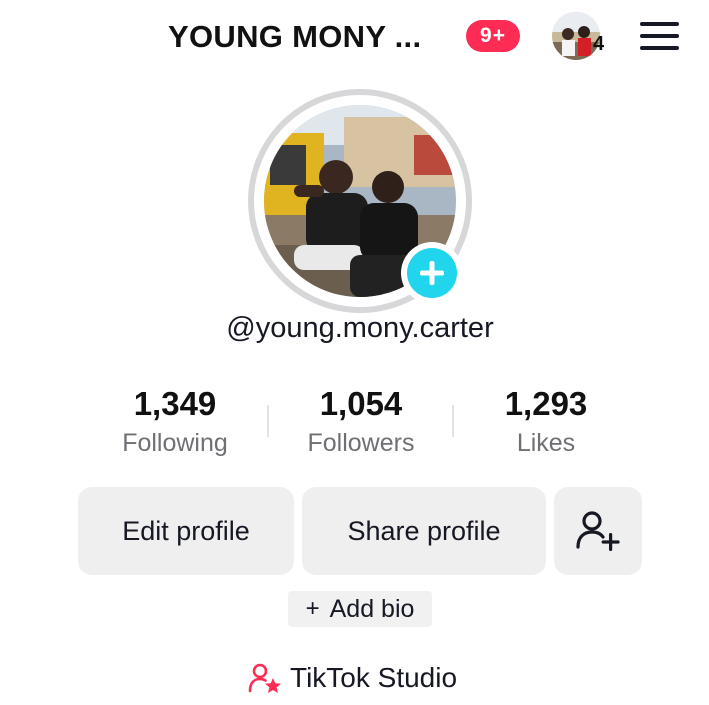  Describe the element at coordinates (599, 44) in the screenshot. I see `story-count: 4` at that location.